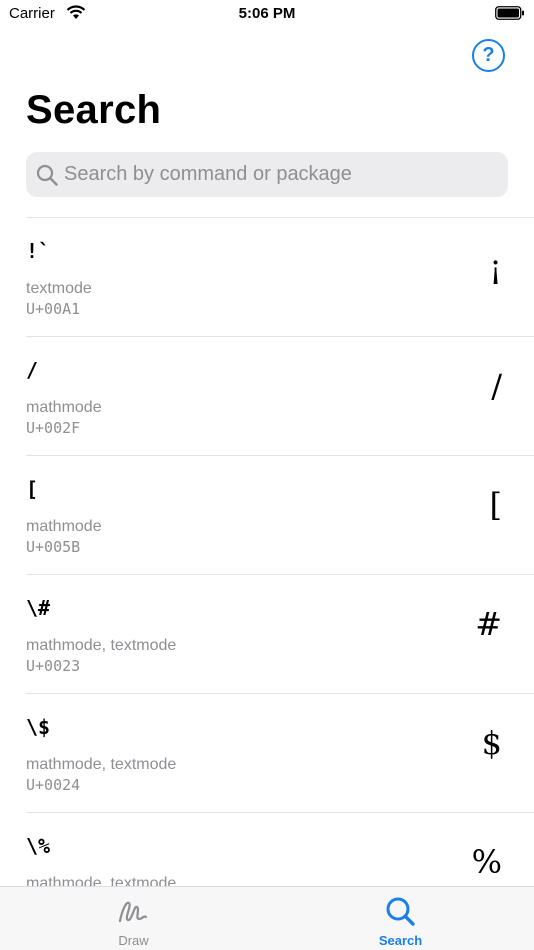 The image size is (534, 950). Describe the element at coordinates (279, 174) in the screenshot. I see `search-input` at that location.